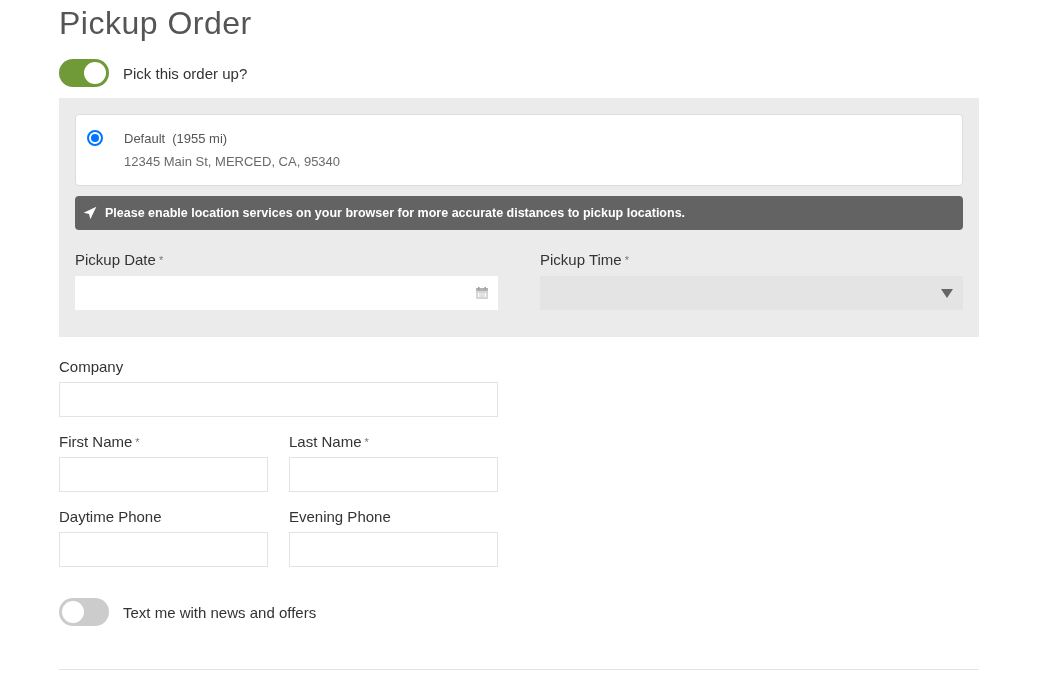 The width and height of the screenshot is (1054, 676). Describe the element at coordinates (185, 73) in the screenshot. I see `toggle-label: Pick this order up?` at that location.